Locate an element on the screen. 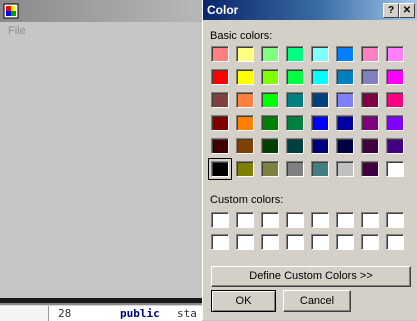 This screenshot has width=417, height=321. code-keyword: public is located at coordinates (140, 313).